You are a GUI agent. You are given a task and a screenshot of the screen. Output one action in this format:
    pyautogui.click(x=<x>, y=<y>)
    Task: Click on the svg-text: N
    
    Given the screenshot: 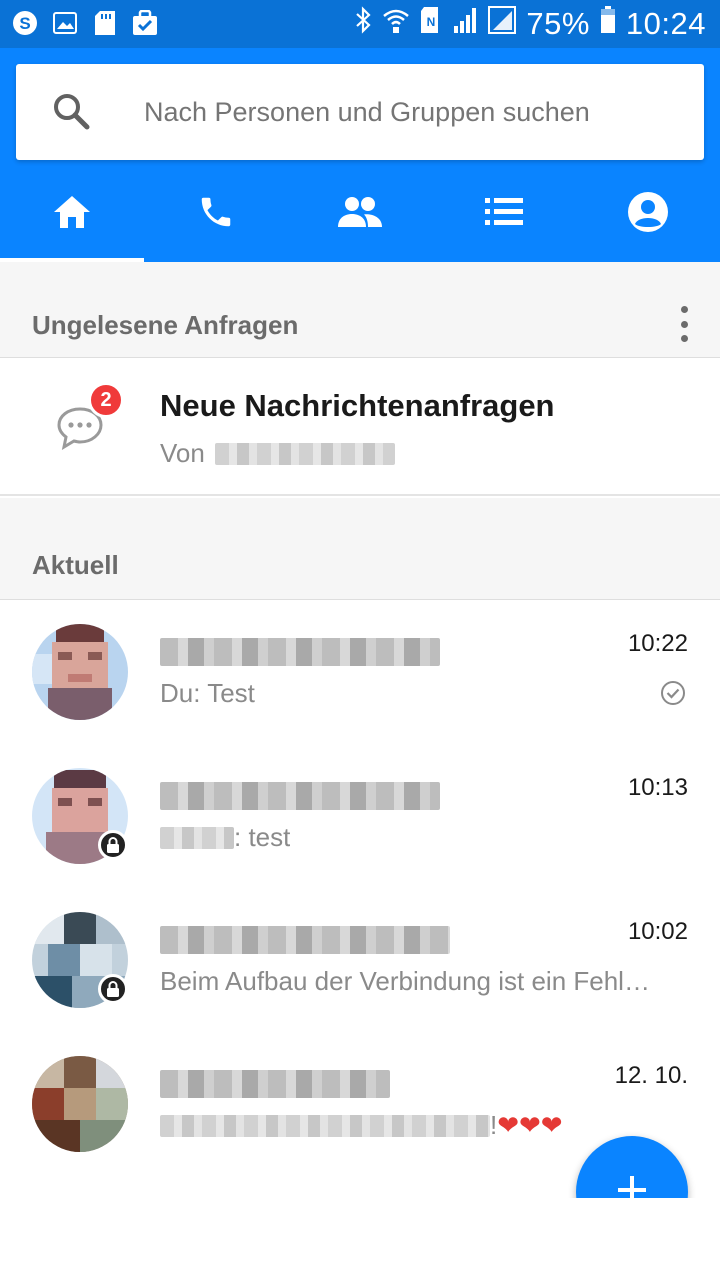 What is the action you would take?
    pyautogui.click(x=431, y=22)
    